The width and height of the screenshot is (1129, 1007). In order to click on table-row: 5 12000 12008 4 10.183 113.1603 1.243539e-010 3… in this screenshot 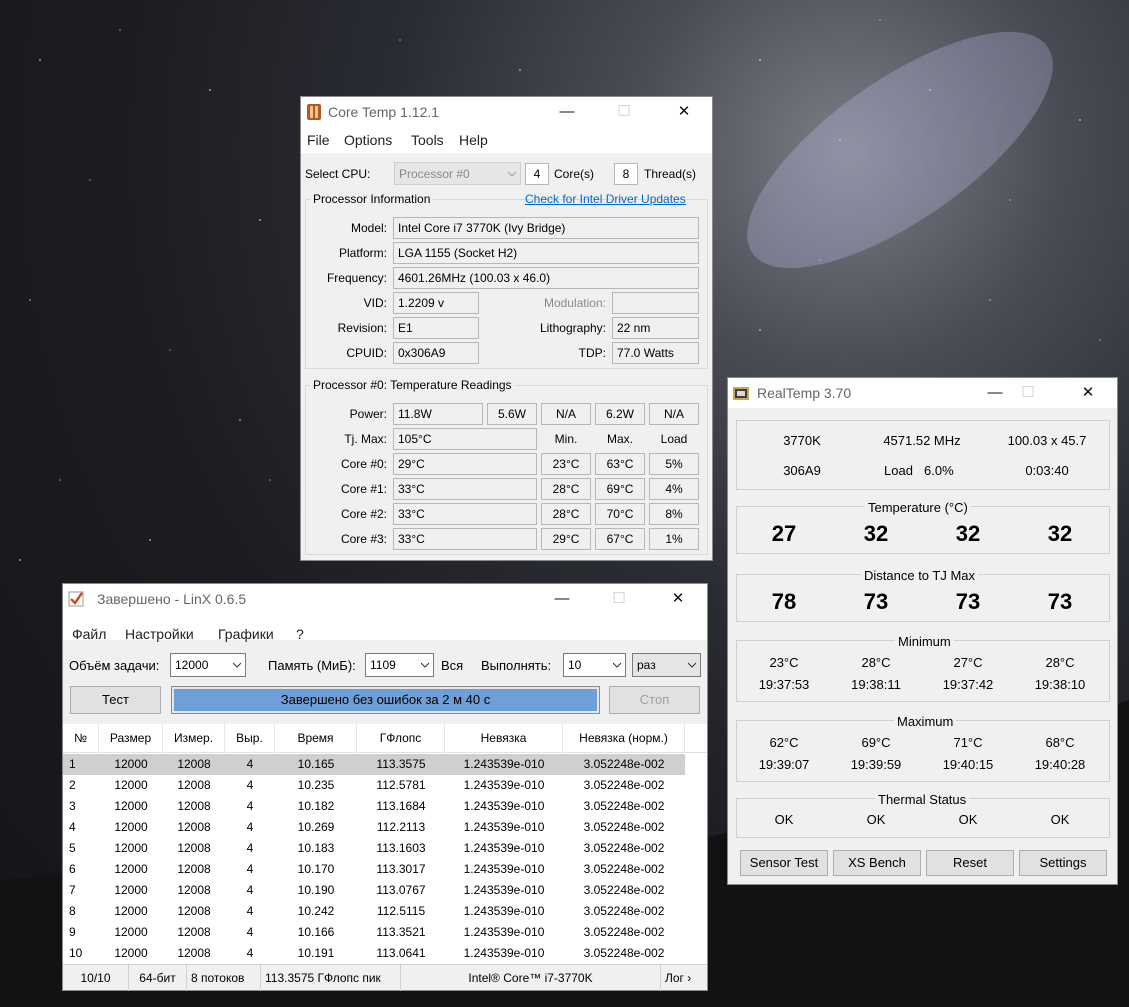, I will do `click(385, 848)`.